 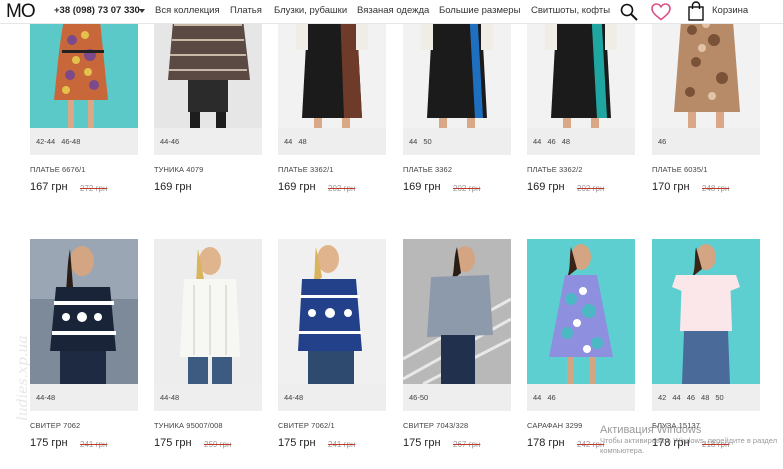 I want to click on nav-knitwear: Вязаная одежда, so click(x=393, y=10).